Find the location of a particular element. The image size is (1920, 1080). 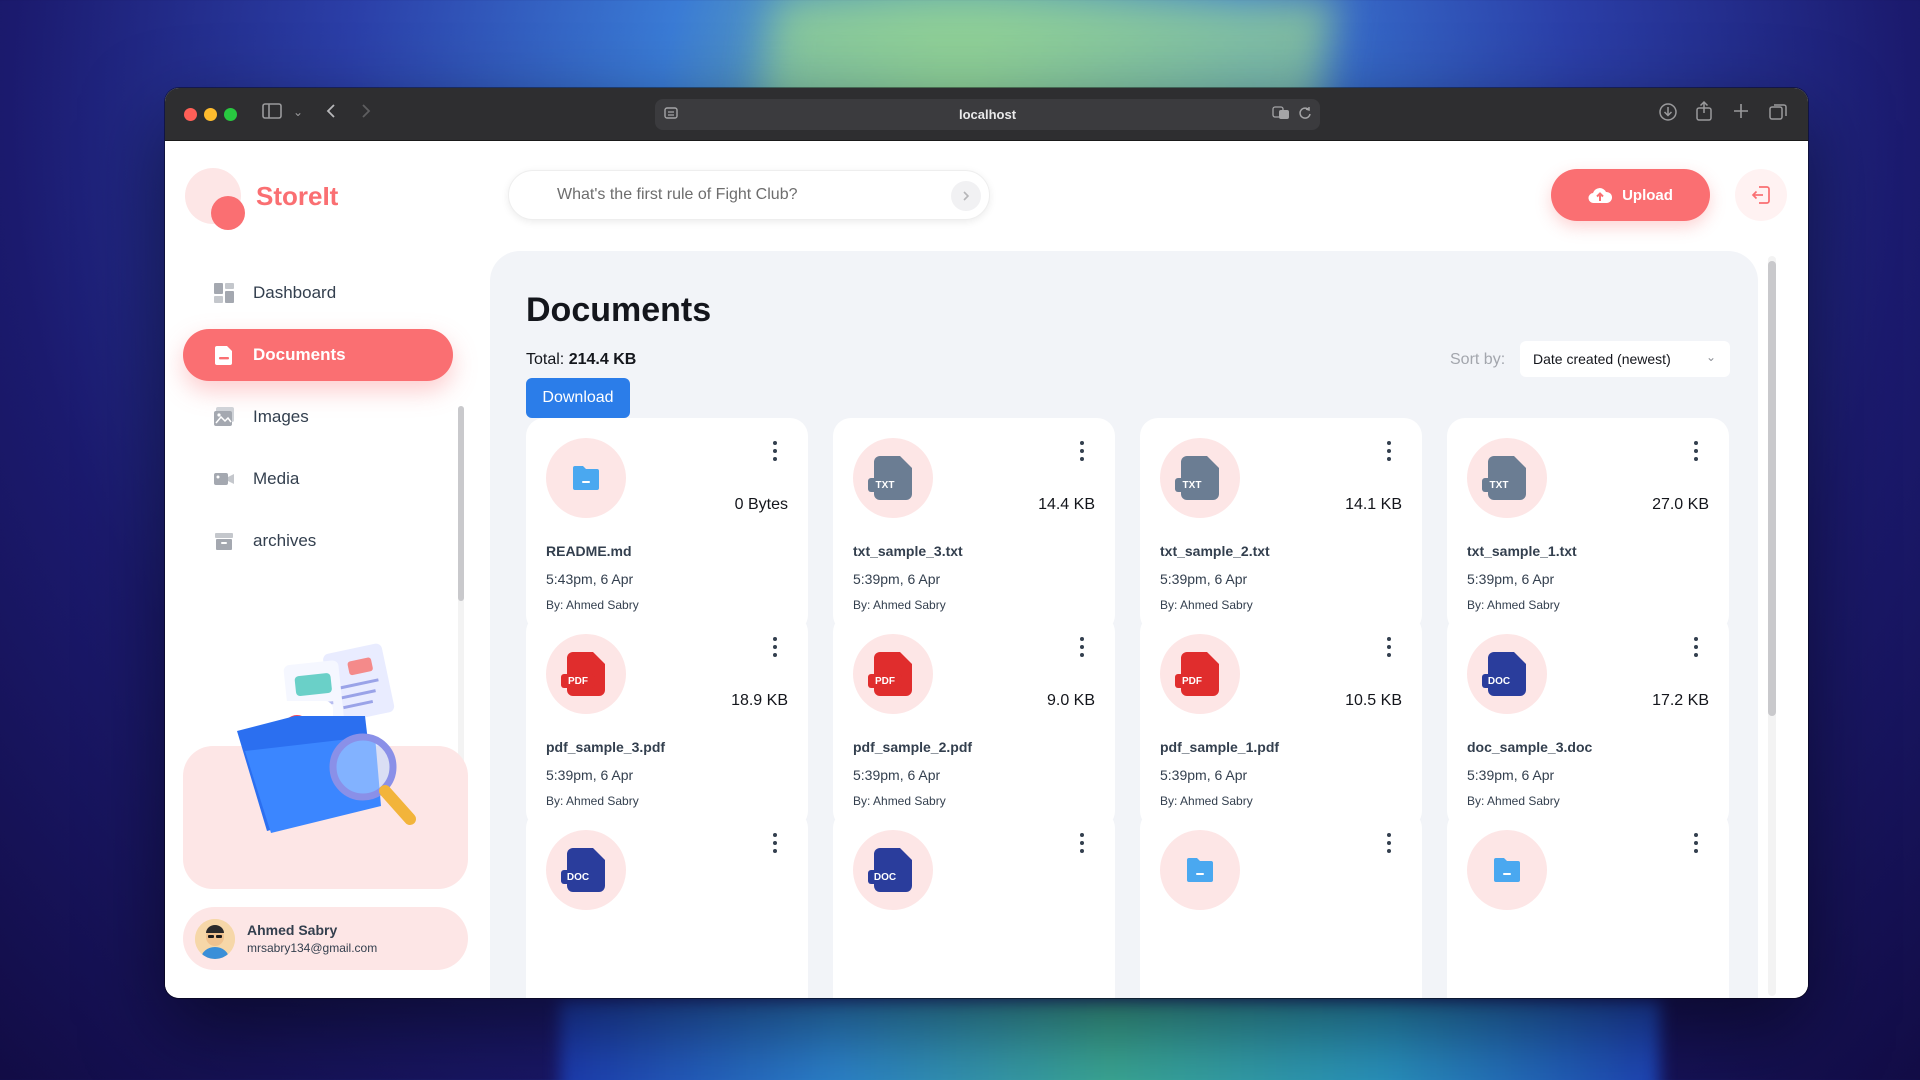

address-bar: localhost is located at coordinates (987, 114).